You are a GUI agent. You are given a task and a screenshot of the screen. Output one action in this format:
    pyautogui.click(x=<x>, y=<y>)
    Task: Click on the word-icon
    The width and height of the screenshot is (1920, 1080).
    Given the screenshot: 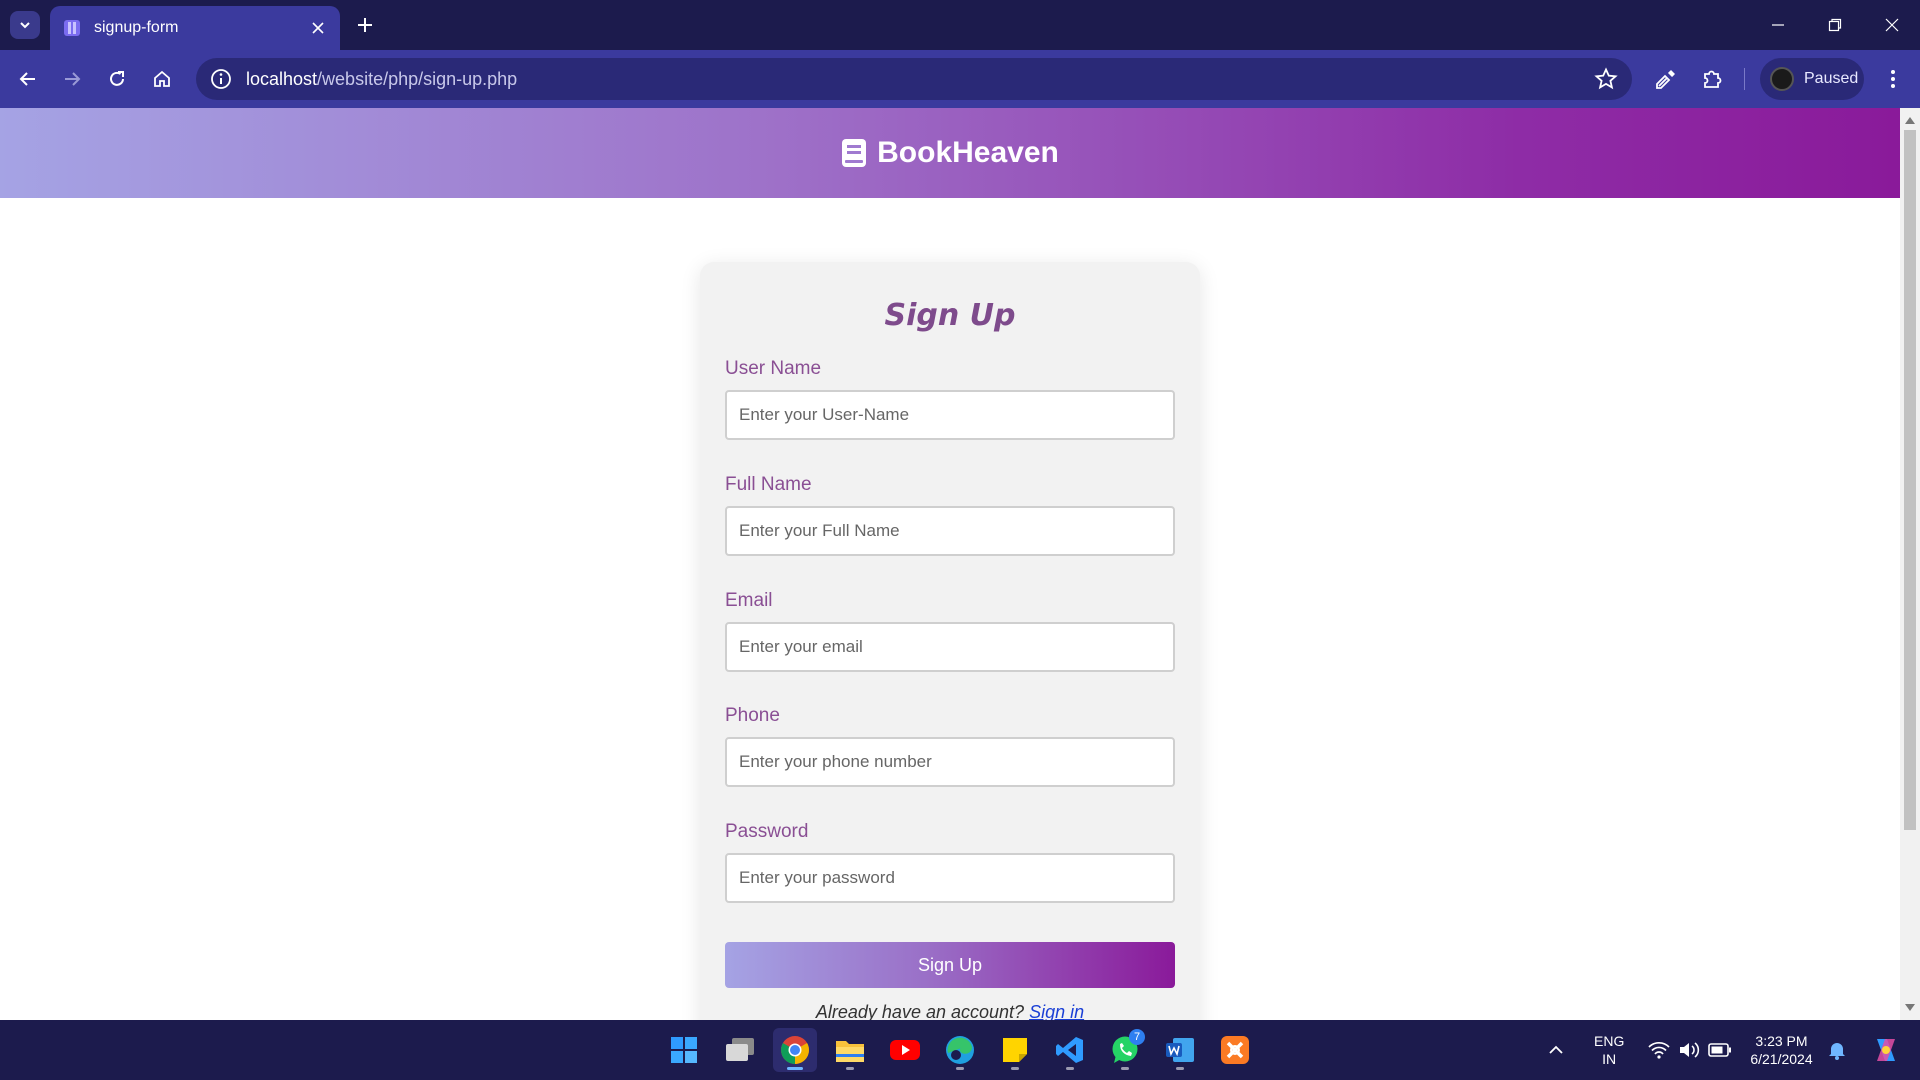 What is the action you would take?
    pyautogui.click(x=1180, y=1050)
    